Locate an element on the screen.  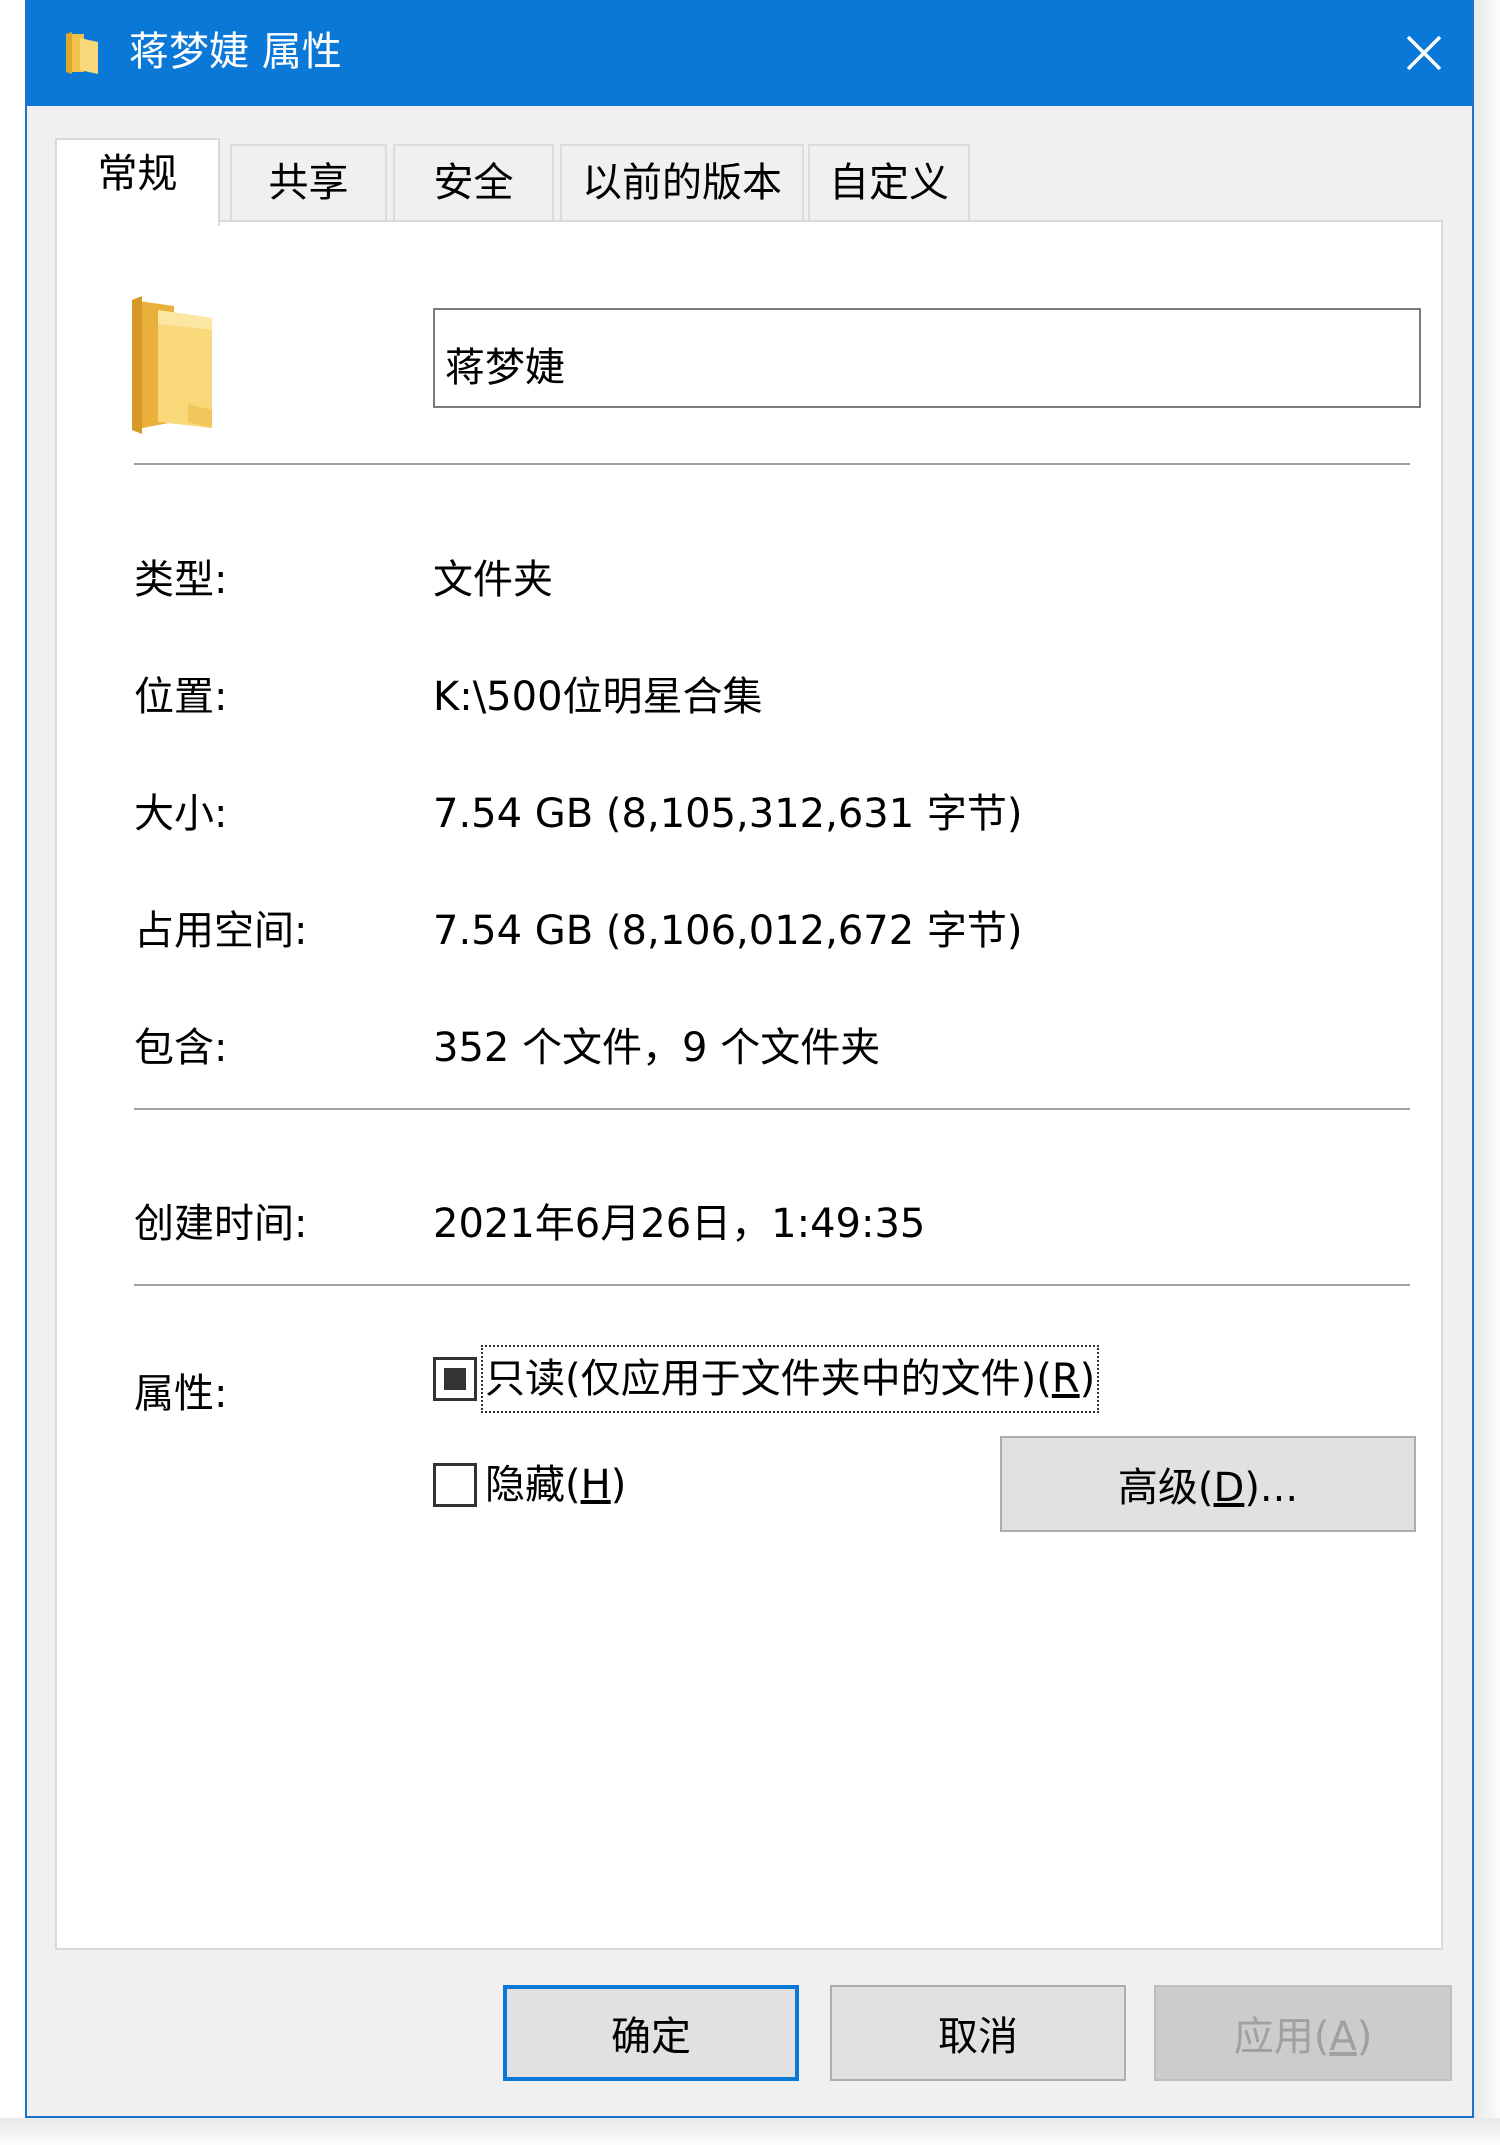
type-value: 文件夹 is located at coordinates (493, 580).